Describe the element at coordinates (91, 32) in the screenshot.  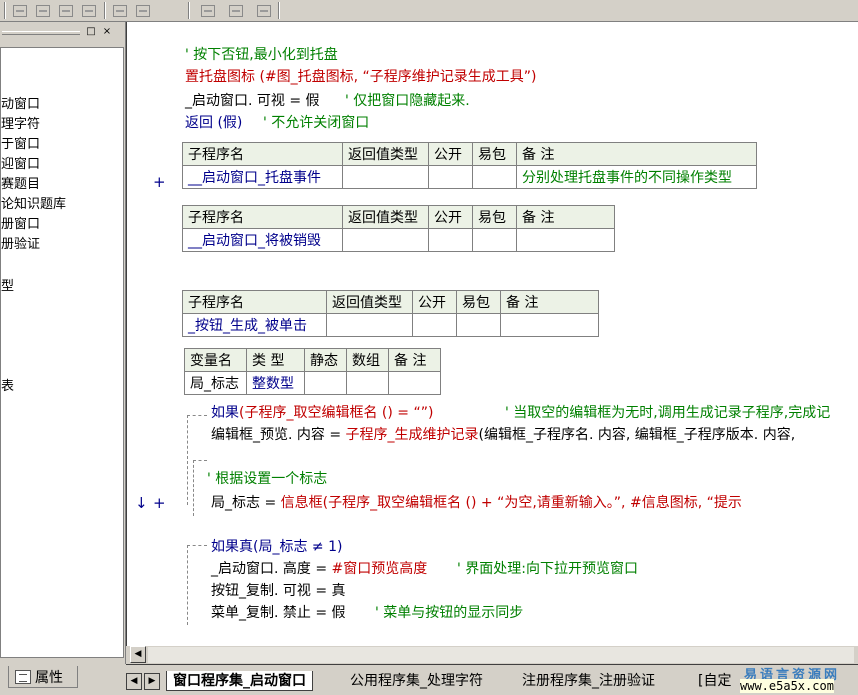
I see `pin-button: □` at that location.